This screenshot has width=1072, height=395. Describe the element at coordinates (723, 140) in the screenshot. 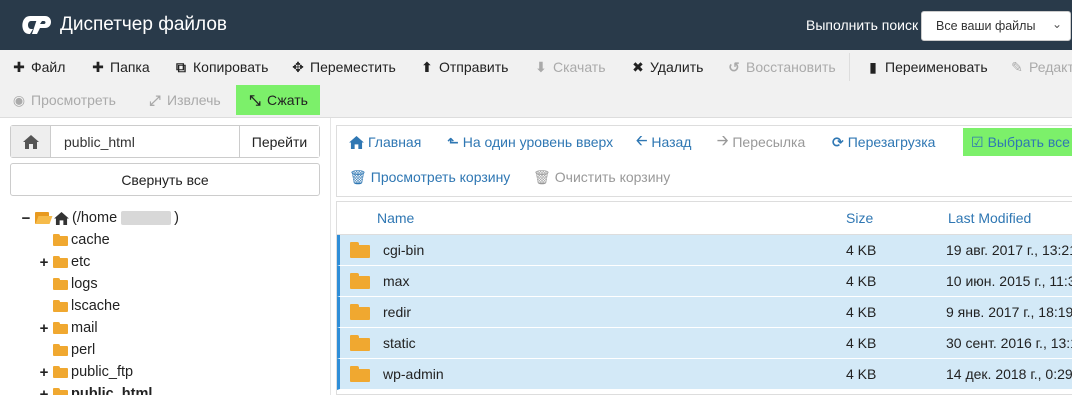

I see `arrow-right-icon: 🡢` at that location.